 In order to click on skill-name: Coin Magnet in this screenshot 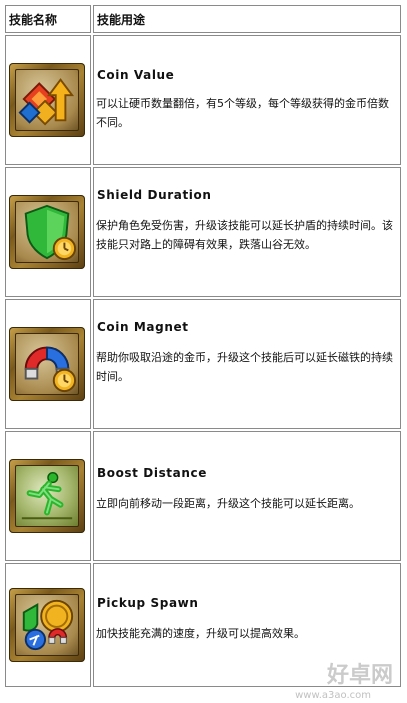, I will do `click(143, 327)`.